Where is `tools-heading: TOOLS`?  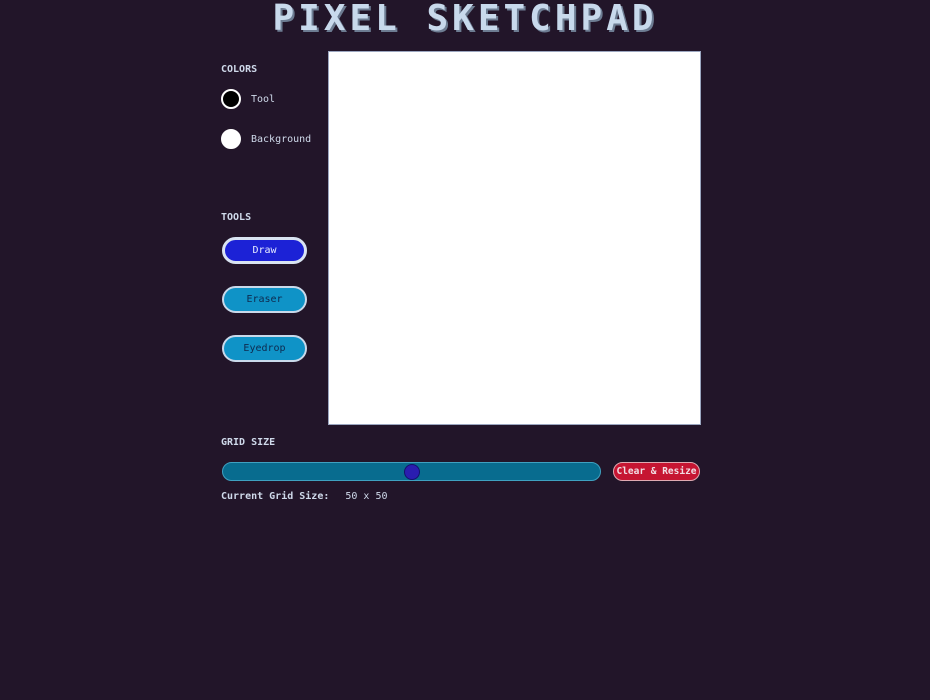
tools-heading: TOOLS is located at coordinates (236, 217).